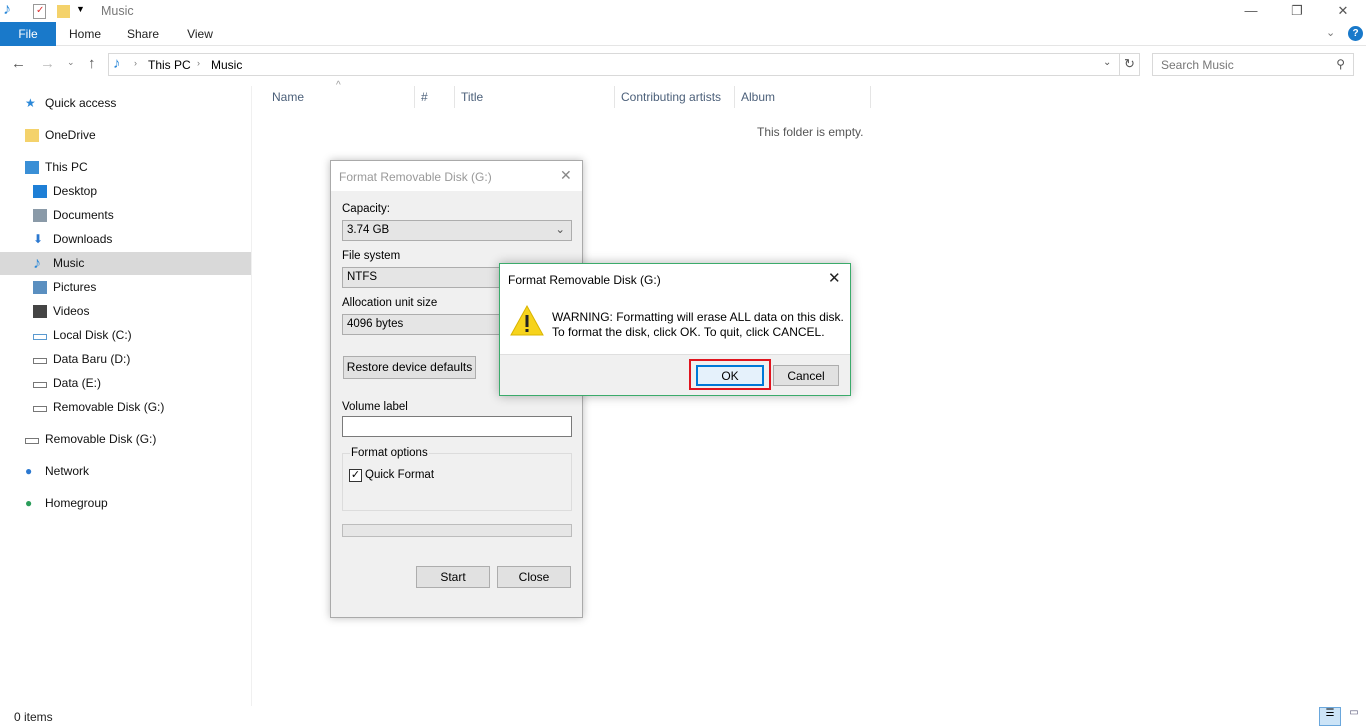  Describe the element at coordinates (1330, 32) in the screenshot. I see `expand-ribbon-icon: ⌄` at that location.